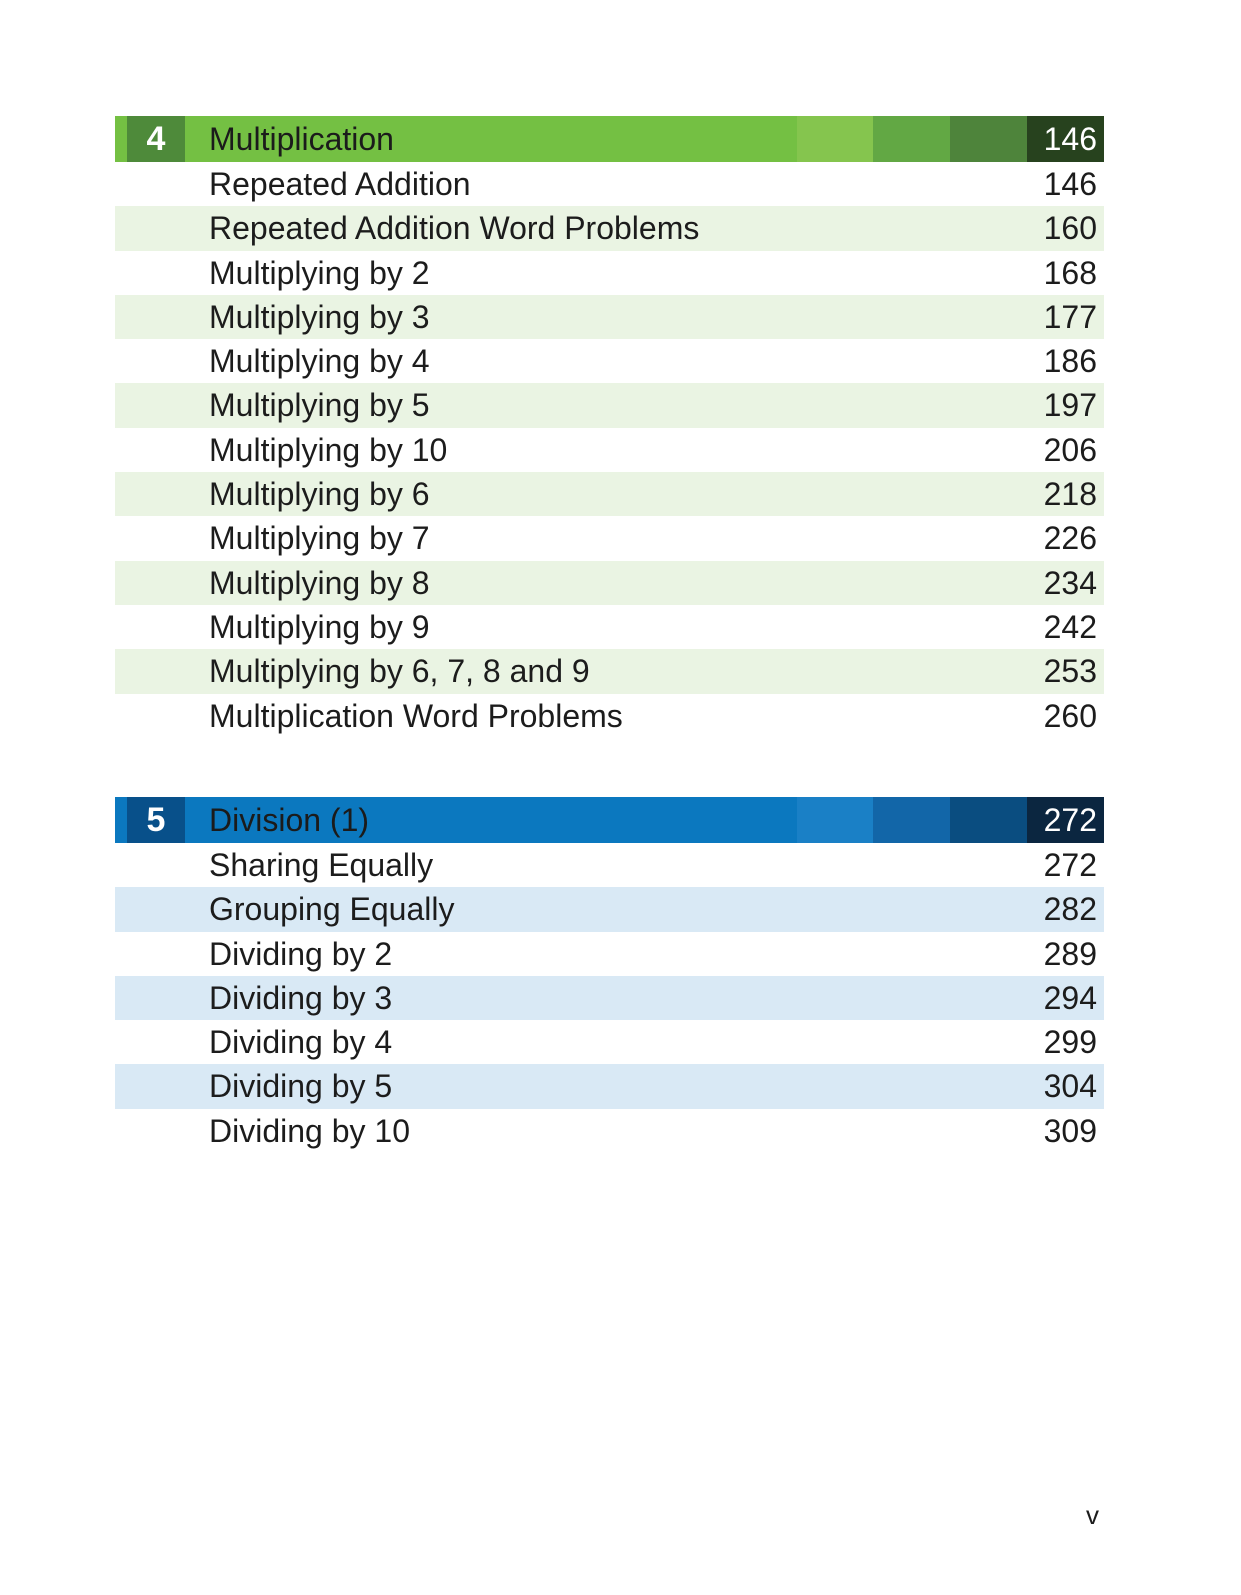  I want to click on chapter-header: 4 Multiplication 146, so click(609, 139).